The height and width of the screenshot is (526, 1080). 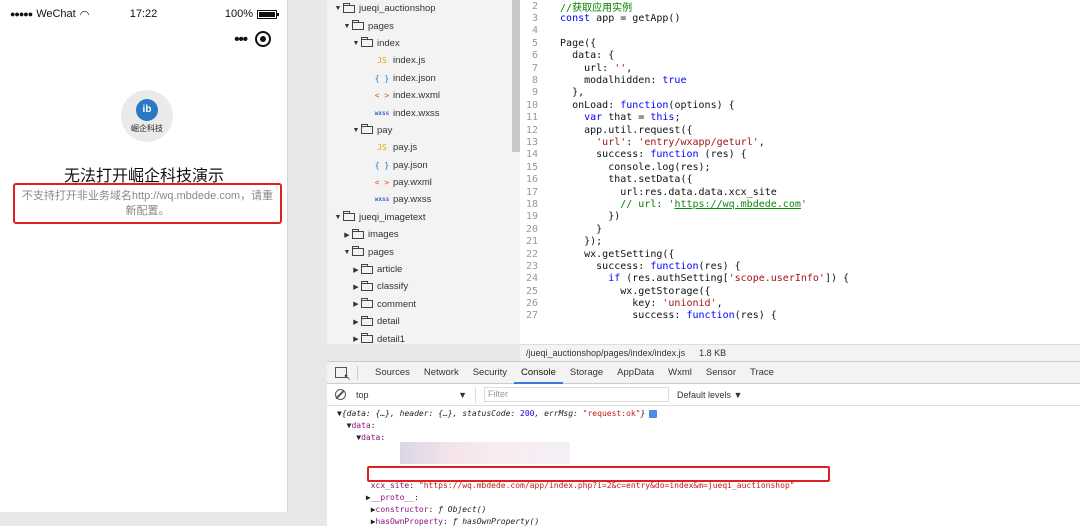 What do you see at coordinates (800, 18) in the screenshot?
I see `code-line: 3 const app = getApp()` at bounding box center [800, 18].